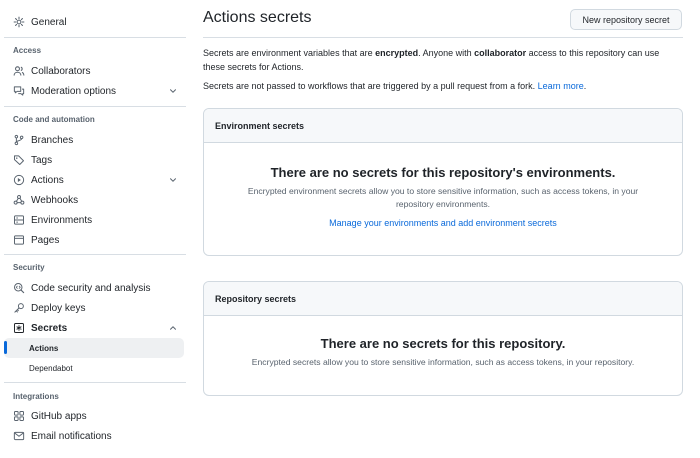 This screenshot has height=458, width=700. What do you see at coordinates (19, 240) in the screenshot?
I see `browser-icon` at bounding box center [19, 240].